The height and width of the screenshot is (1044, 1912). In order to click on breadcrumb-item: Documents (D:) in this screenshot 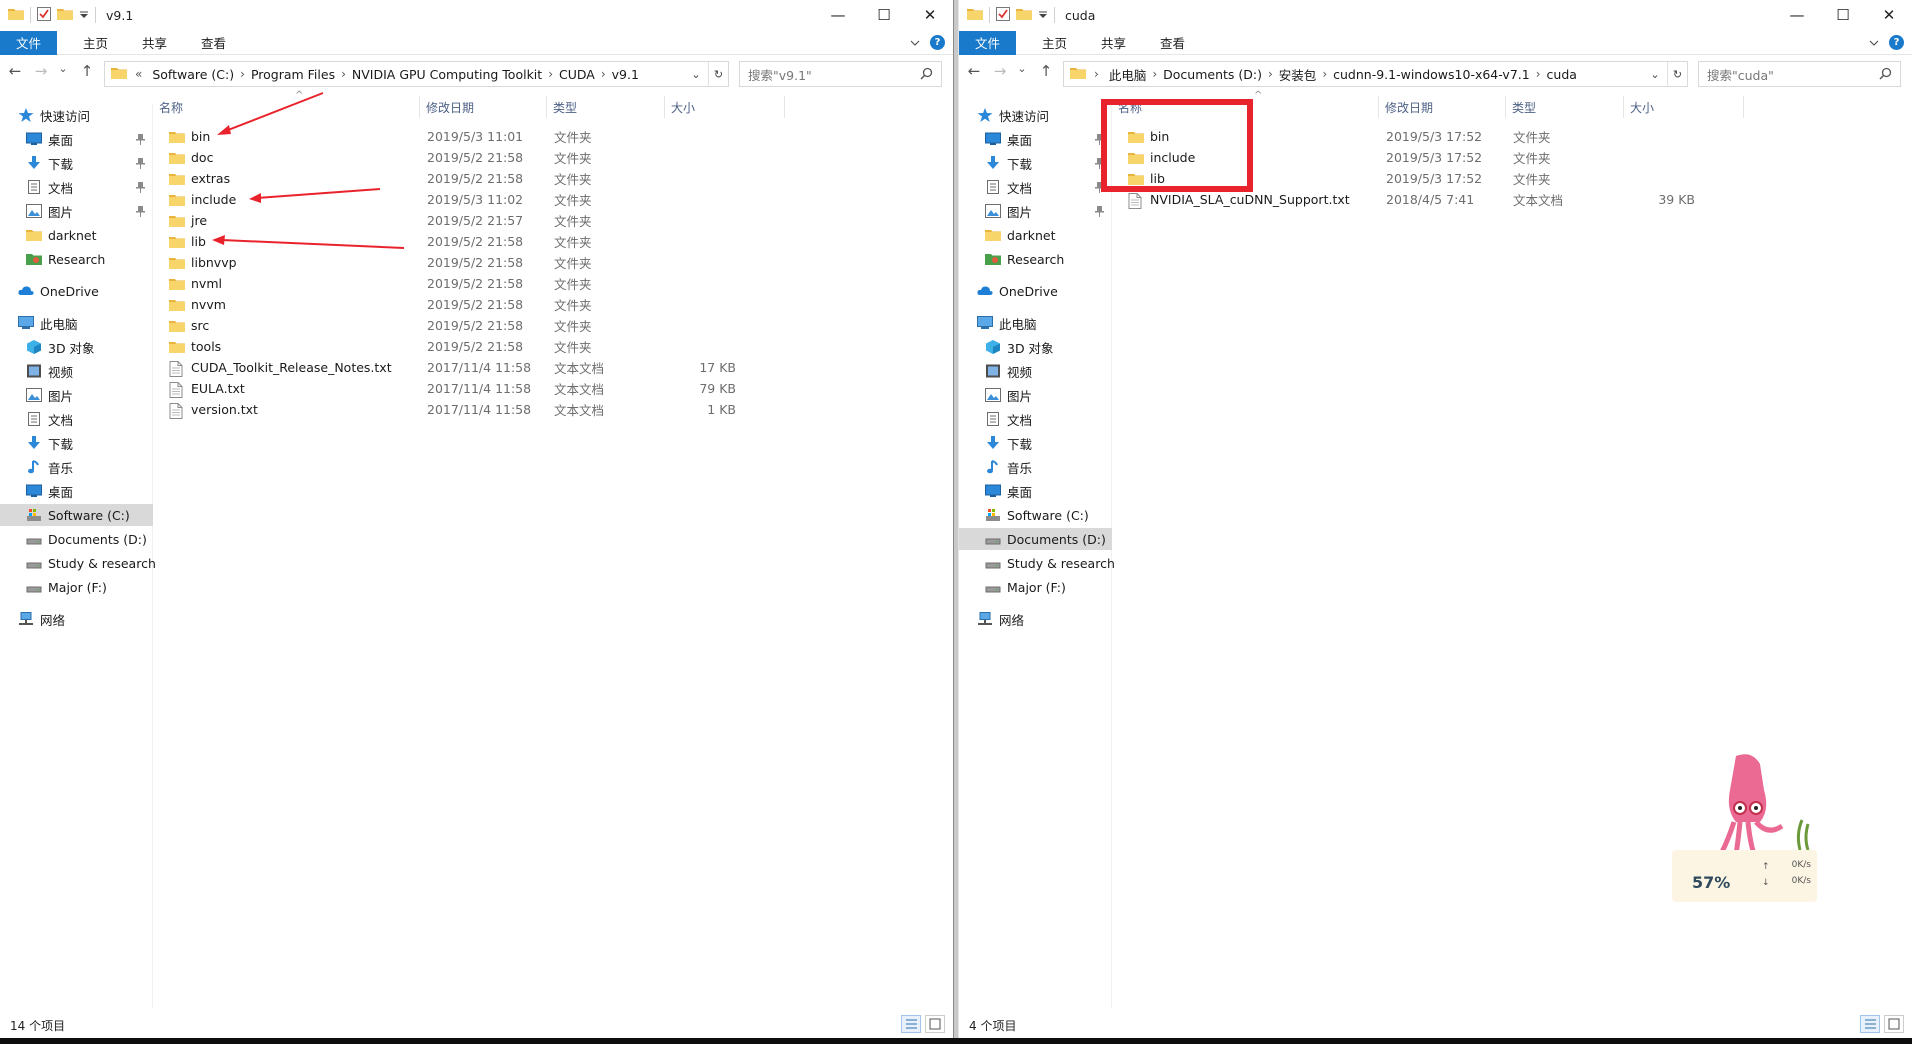, I will do `click(1212, 74)`.